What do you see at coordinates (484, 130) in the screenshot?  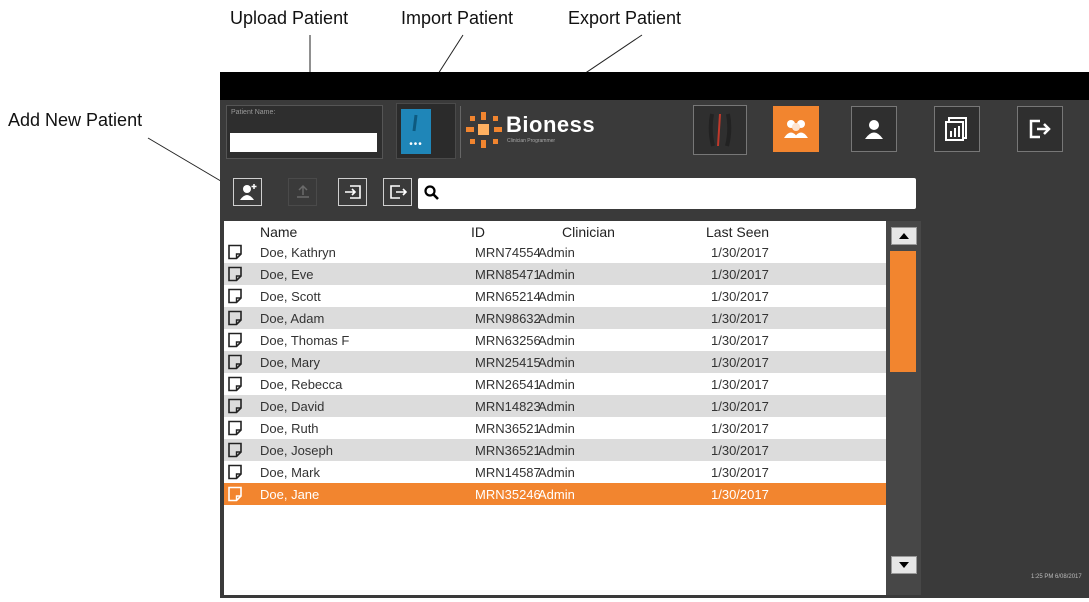 I see `bioness-sunburst-icon` at bounding box center [484, 130].